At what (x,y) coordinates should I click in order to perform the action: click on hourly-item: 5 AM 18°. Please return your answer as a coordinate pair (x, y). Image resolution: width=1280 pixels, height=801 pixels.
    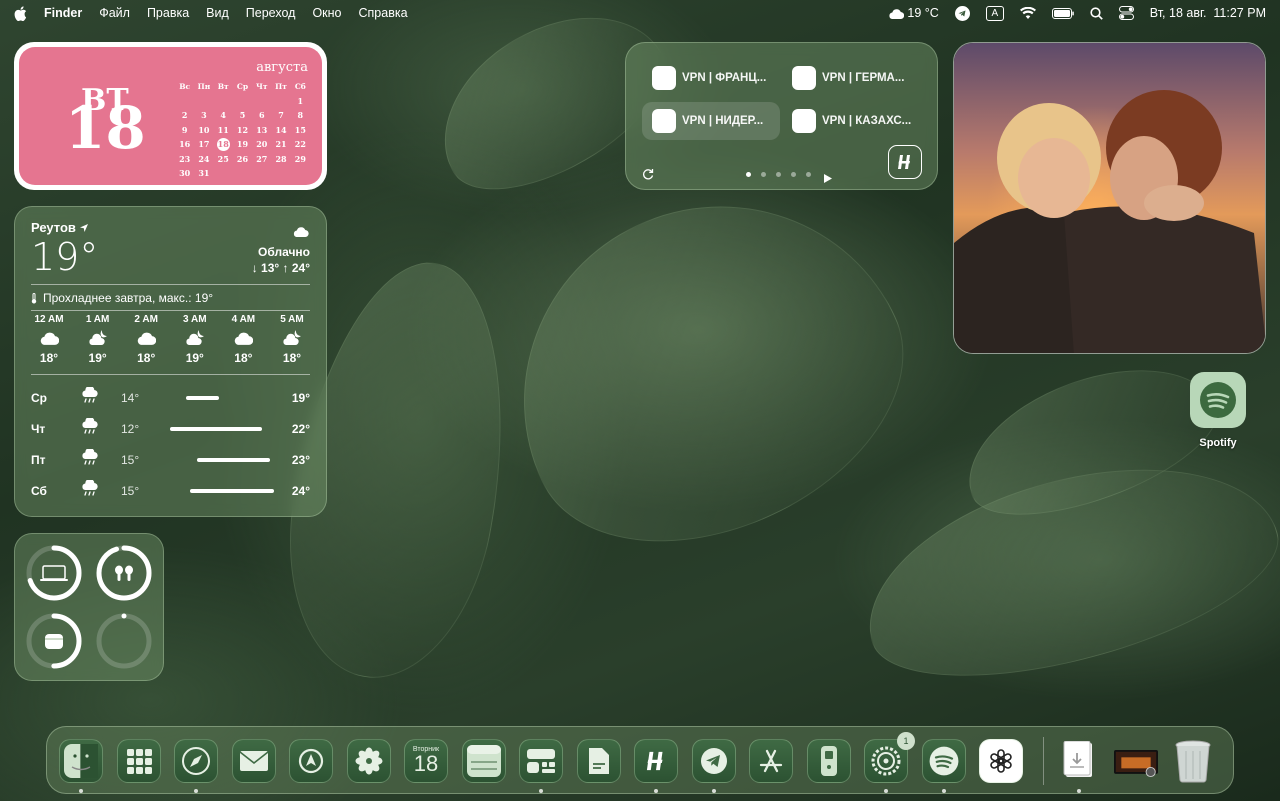
    Looking at the image, I should click on (292, 339).